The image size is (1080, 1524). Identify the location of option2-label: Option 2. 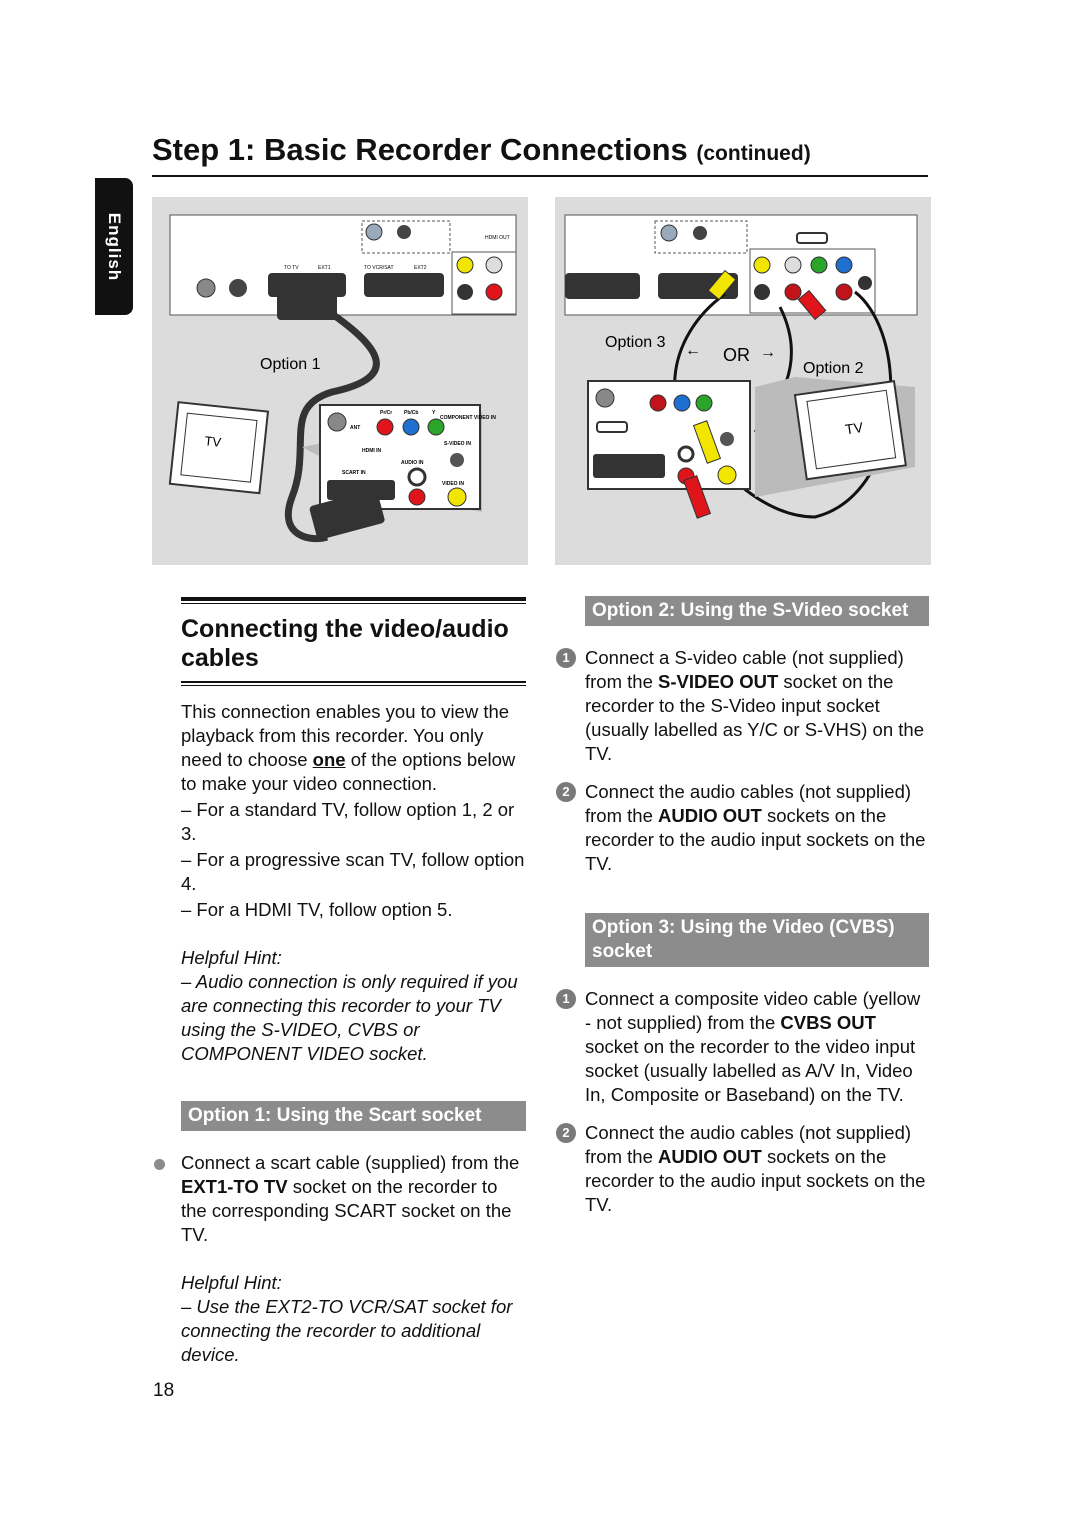
(833, 368).